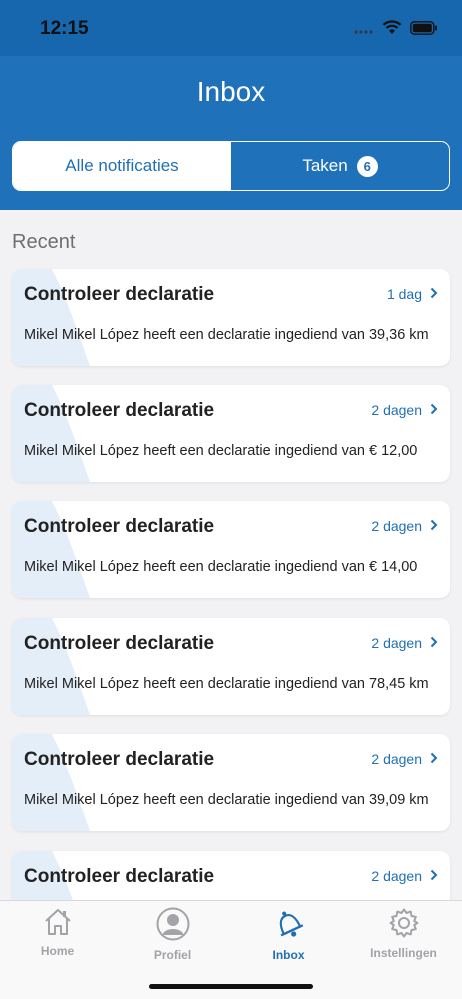  Describe the element at coordinates (288, 955) in the screenshot. I see `tab-label: Inbox` at that location.